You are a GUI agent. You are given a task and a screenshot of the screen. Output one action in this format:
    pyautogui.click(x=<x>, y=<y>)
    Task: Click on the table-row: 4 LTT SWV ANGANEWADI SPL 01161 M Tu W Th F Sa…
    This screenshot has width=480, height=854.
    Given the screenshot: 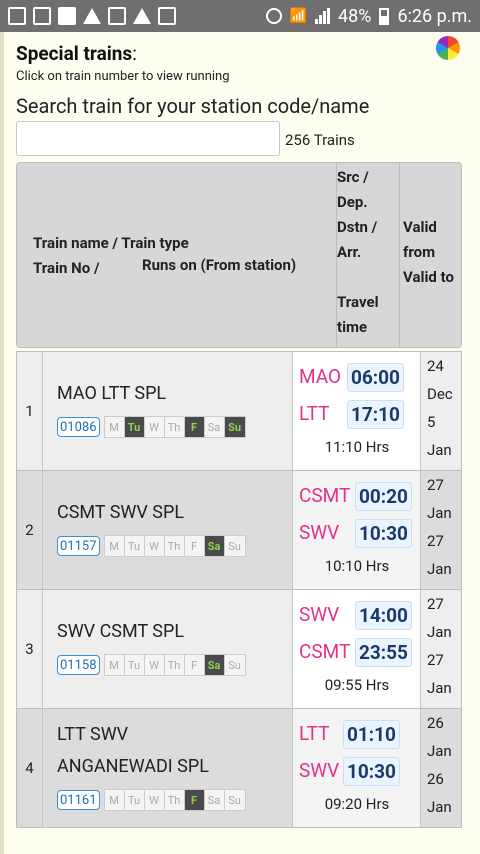 What is the action you would take?
    pyautogui.click(x=239, y=768)
    